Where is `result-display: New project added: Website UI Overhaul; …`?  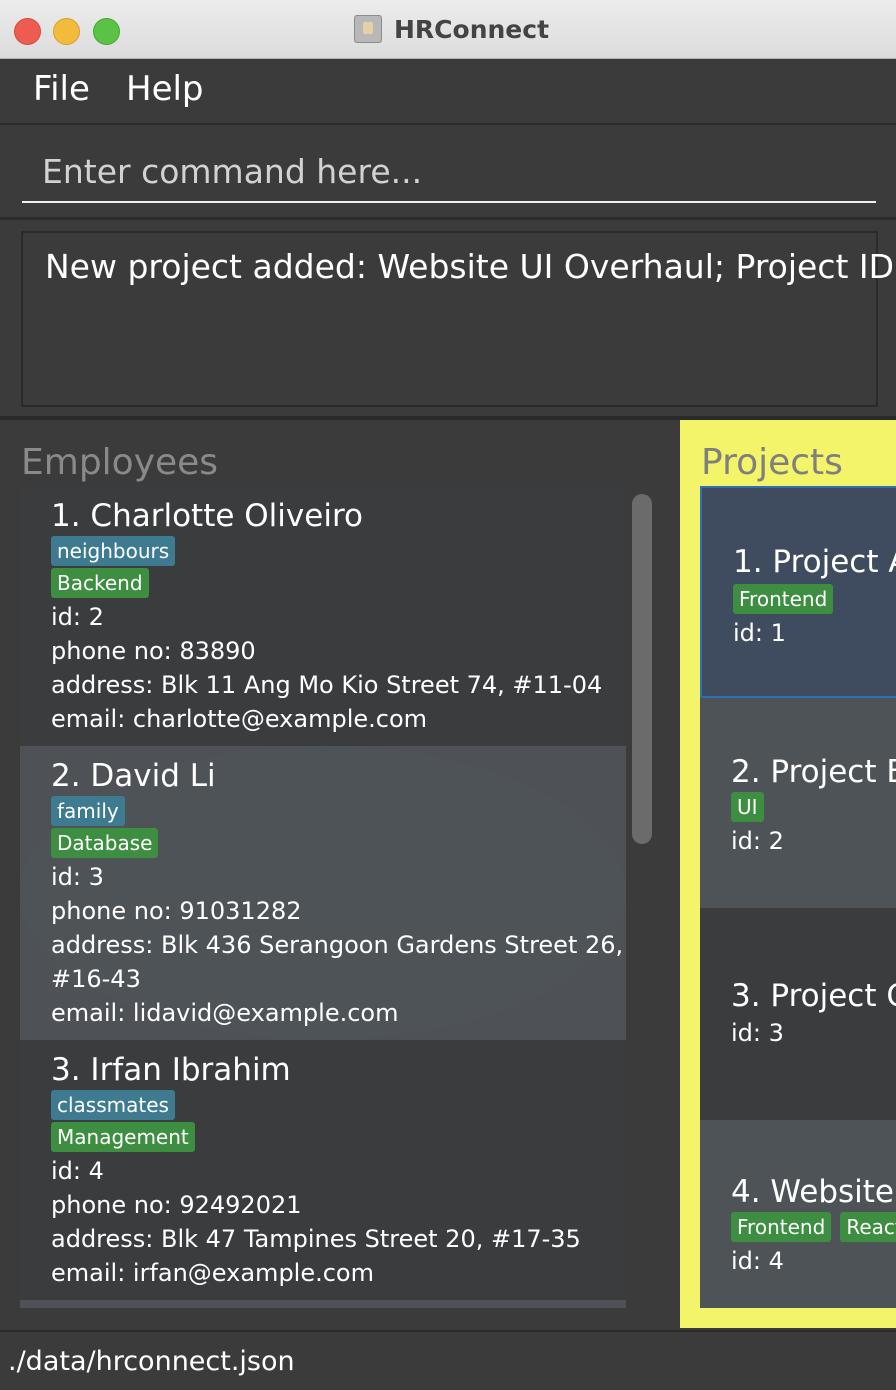 result-display: New project added: Website UI Overhaul; … is located at coordinates (458, 319).